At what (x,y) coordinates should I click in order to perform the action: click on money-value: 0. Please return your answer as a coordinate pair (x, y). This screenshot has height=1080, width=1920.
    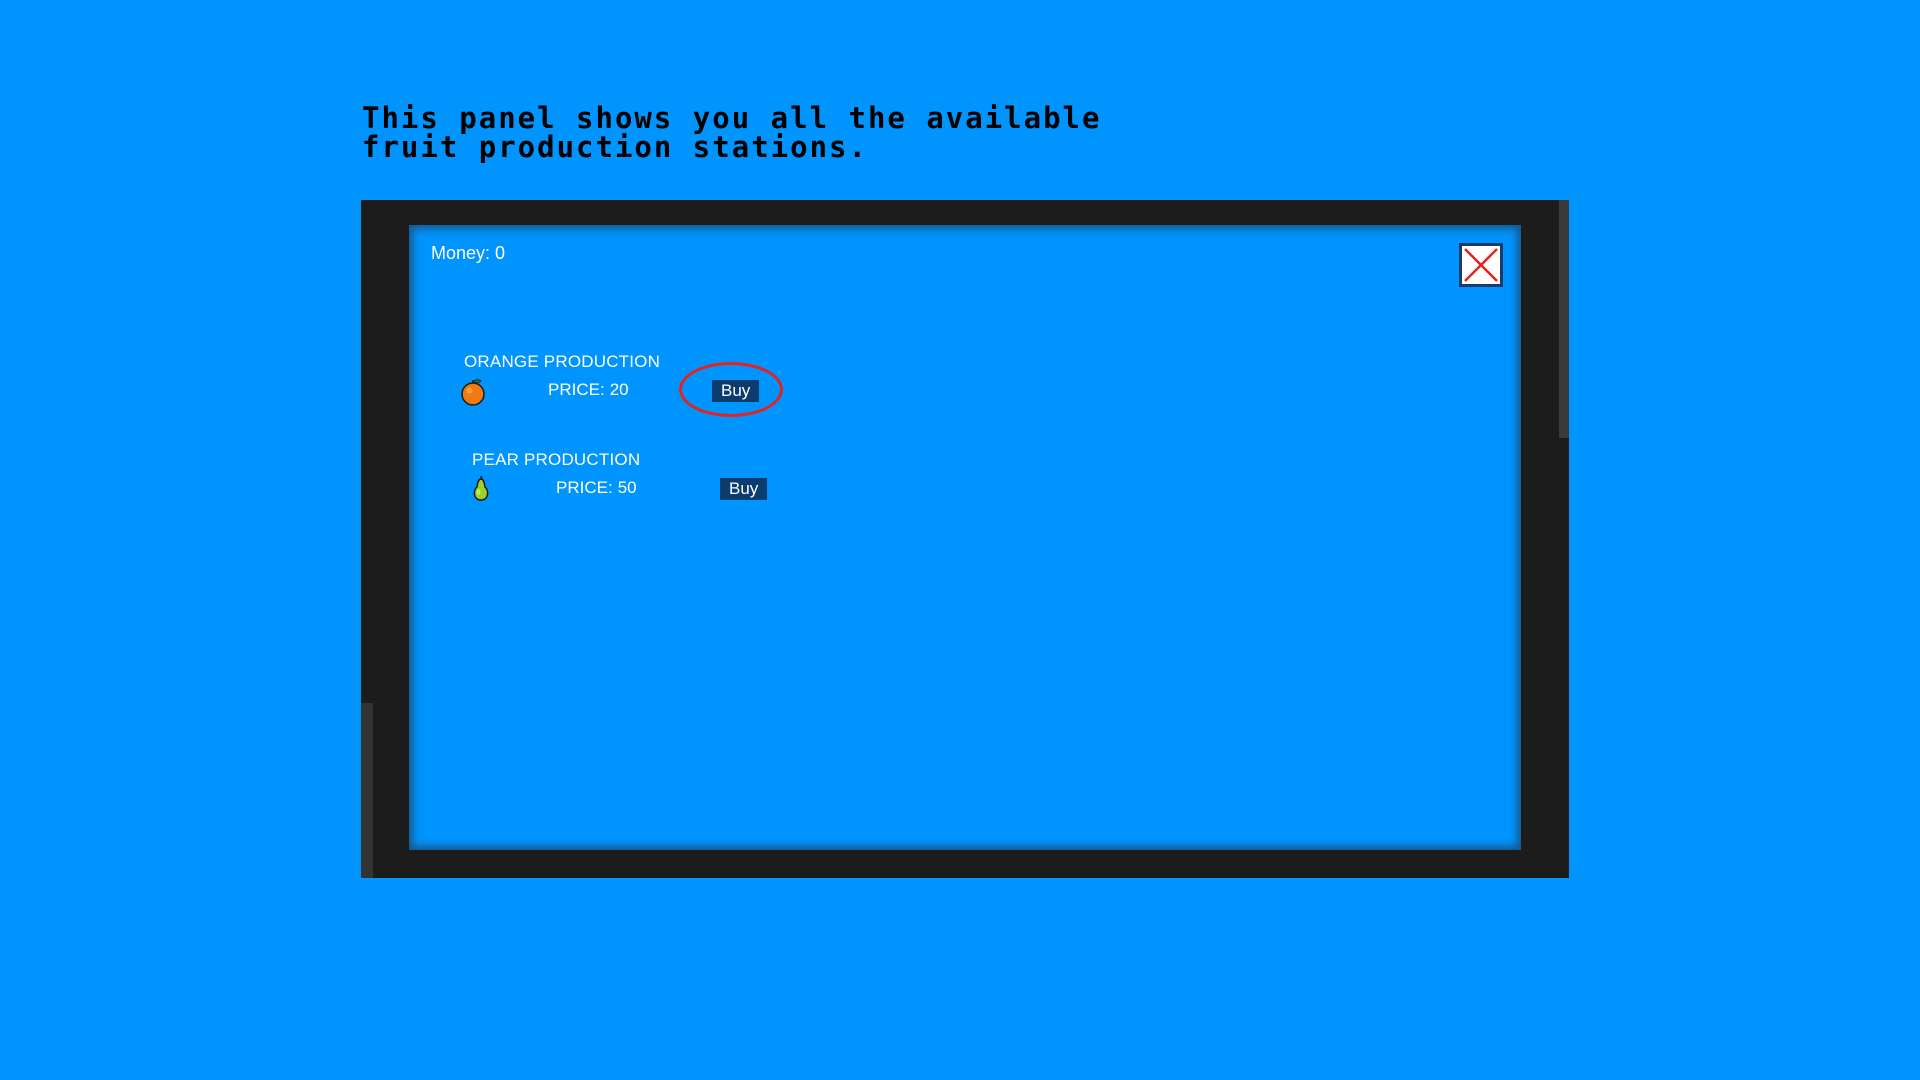
    Looking at the image, I should click on (500, 253).